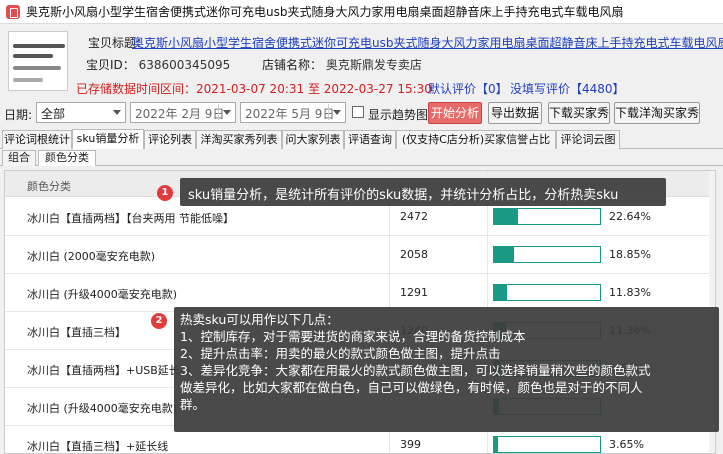  What do you see at coordinates (81, 112) in the screenshot?
I see `range-select: 全部` at bounding box center [81, 112].